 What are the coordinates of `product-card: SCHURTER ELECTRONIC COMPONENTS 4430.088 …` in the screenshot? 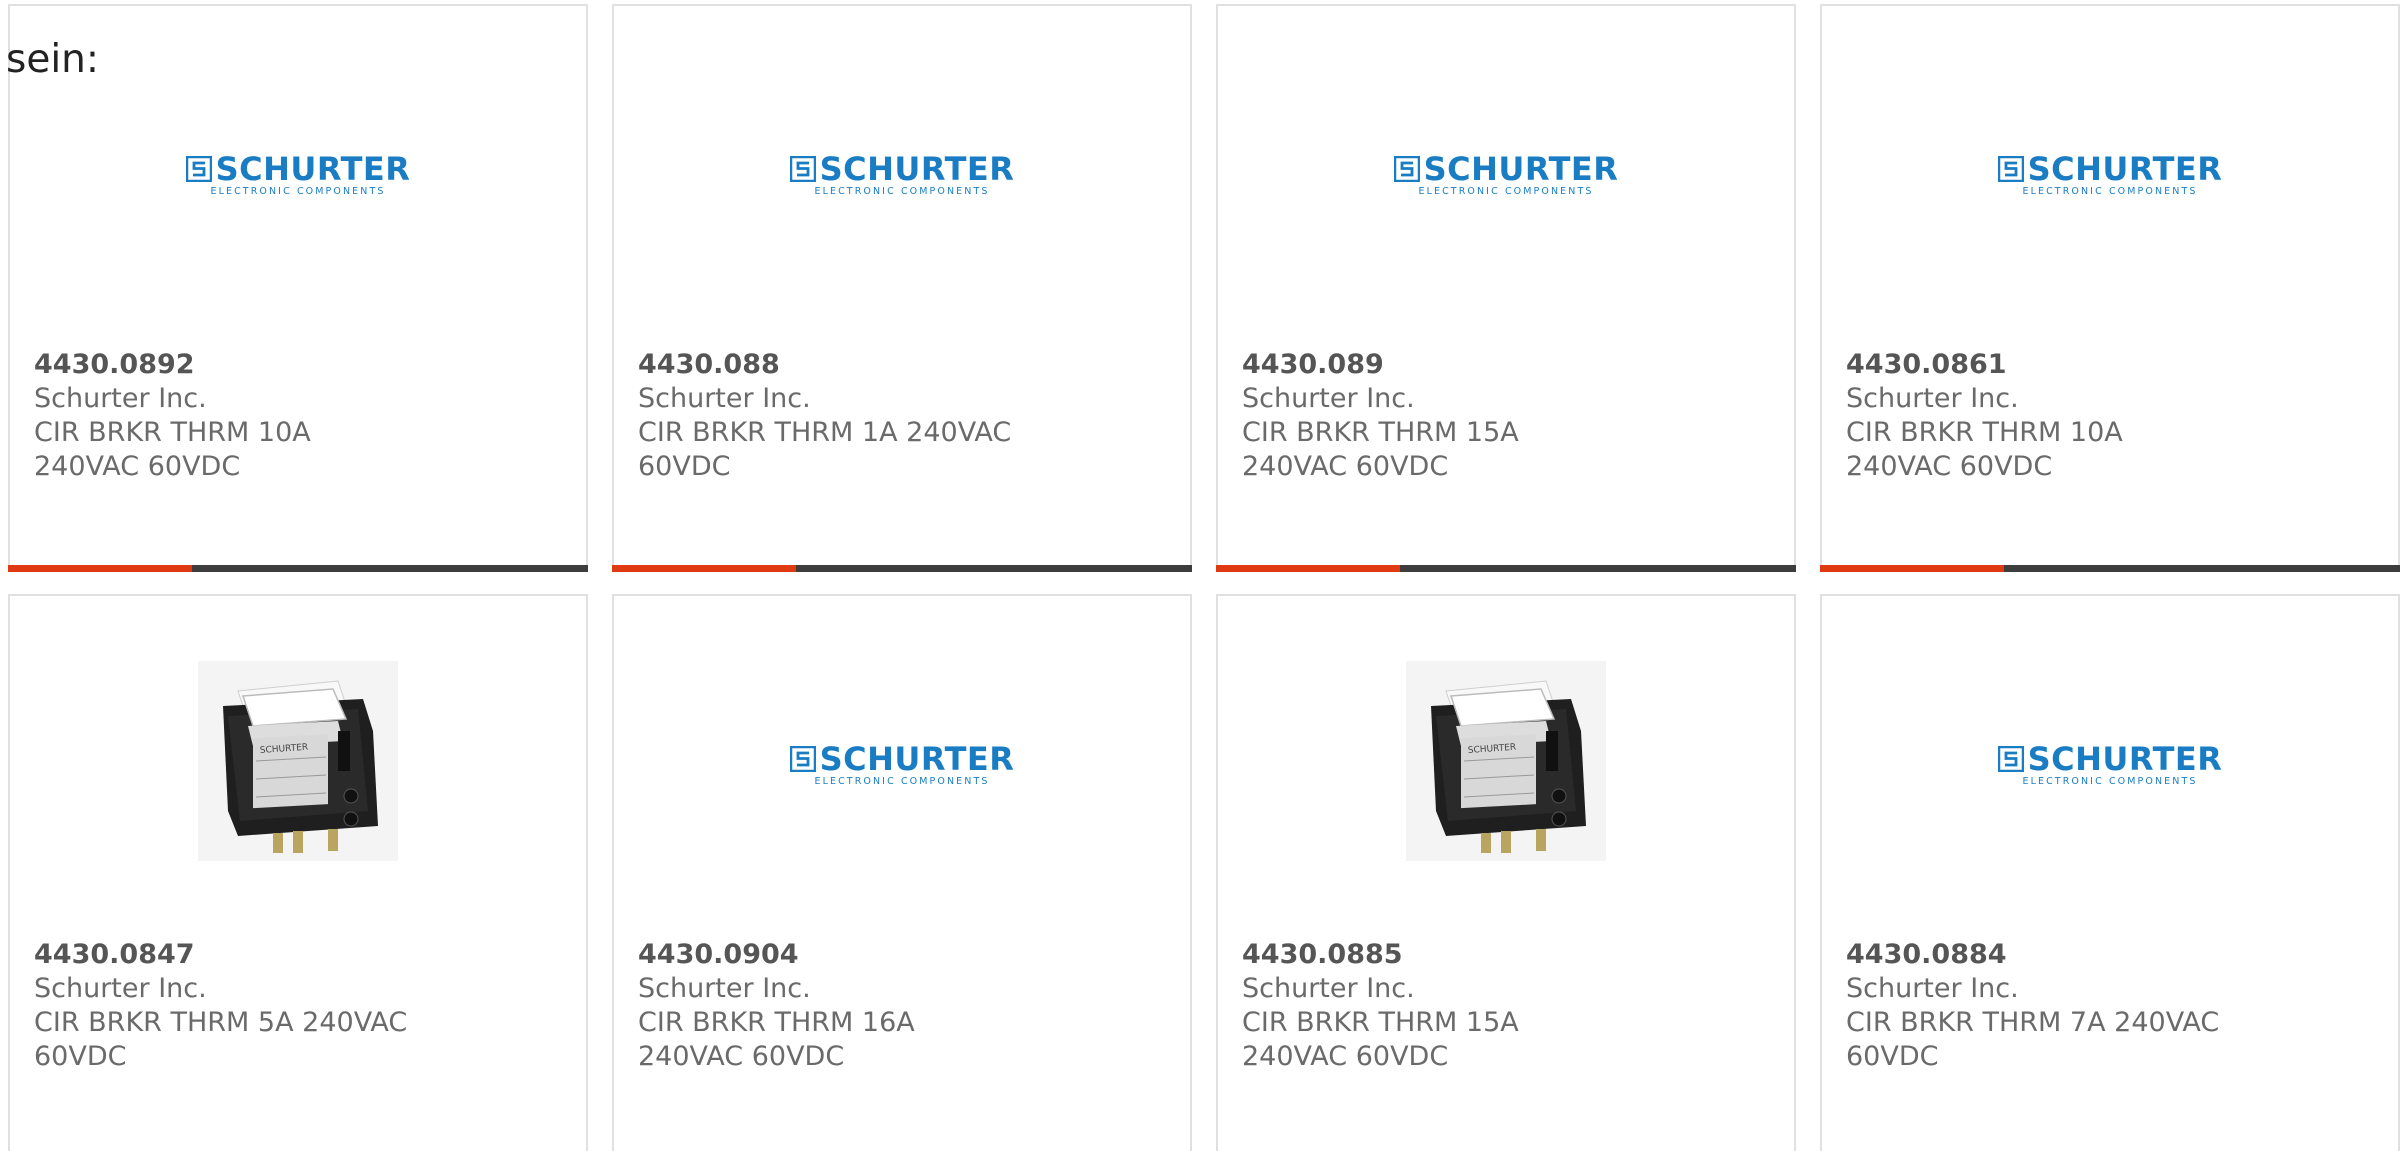 It's located at (902, 288).